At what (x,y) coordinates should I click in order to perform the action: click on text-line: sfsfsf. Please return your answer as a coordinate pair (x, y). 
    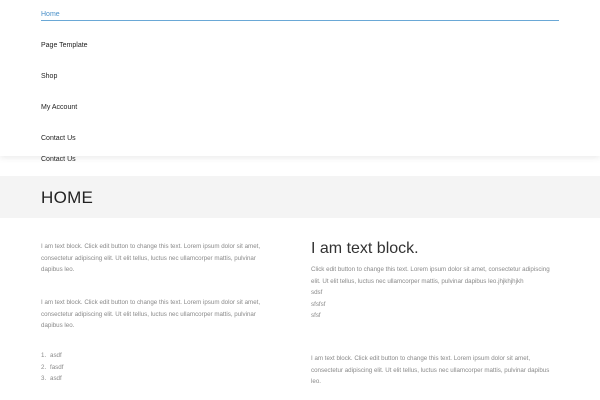
    Looking at the image, I should click on (318, 304).